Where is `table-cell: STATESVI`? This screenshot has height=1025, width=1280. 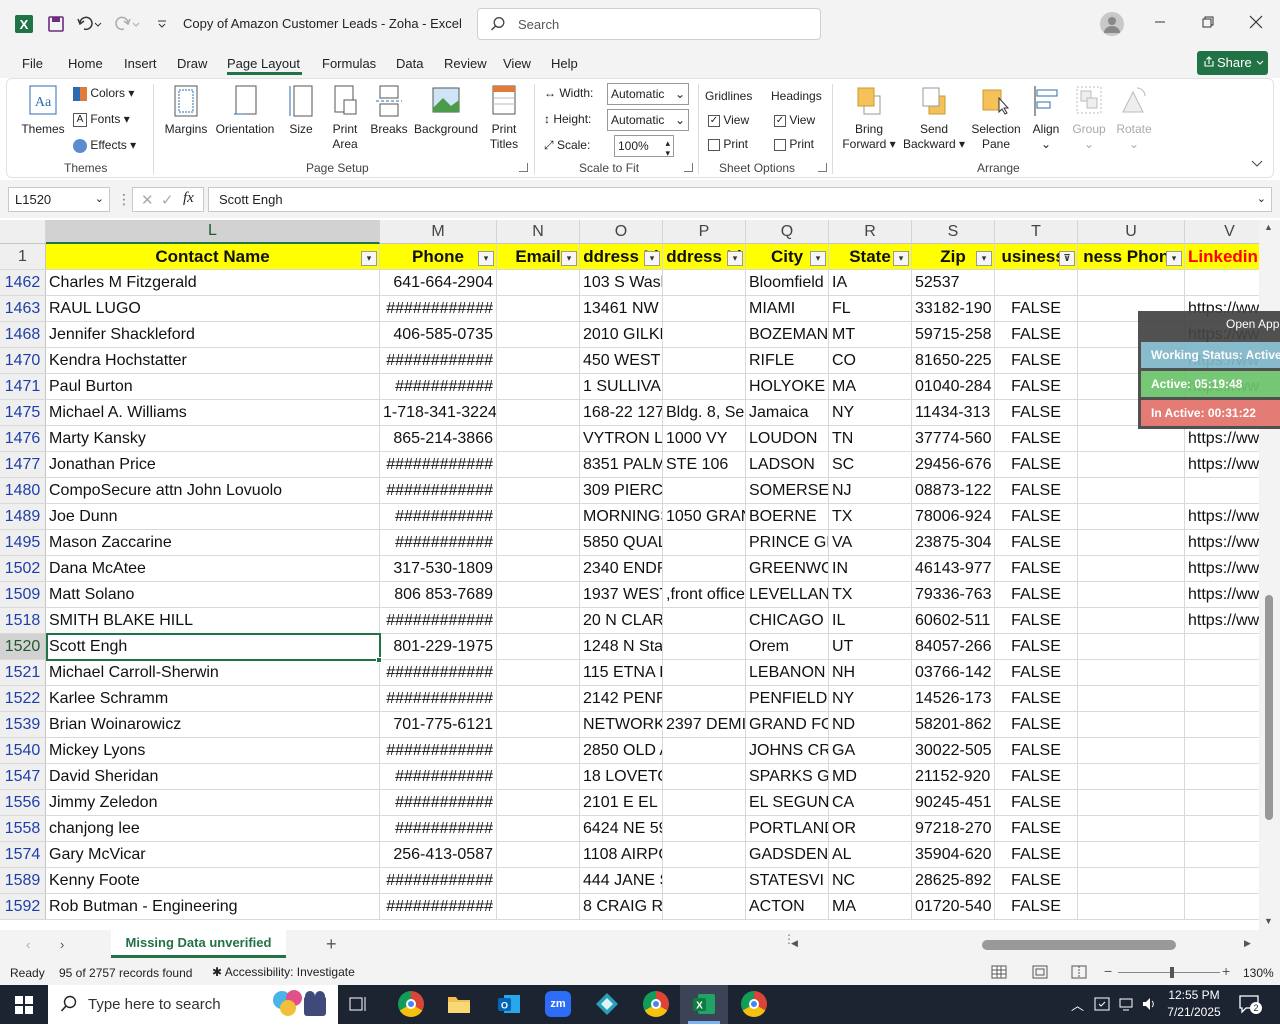
table-cell: STATESVI is located at coordinates (787, 881).